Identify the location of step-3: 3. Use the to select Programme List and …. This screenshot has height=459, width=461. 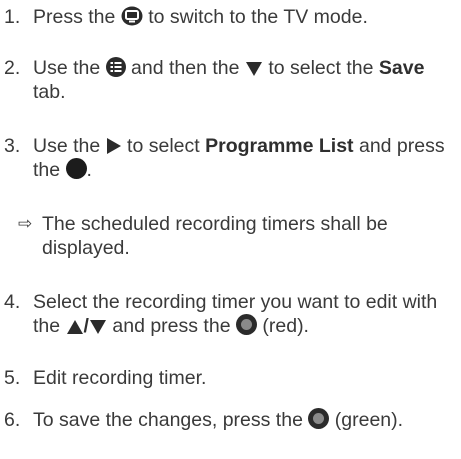
(229, 158).